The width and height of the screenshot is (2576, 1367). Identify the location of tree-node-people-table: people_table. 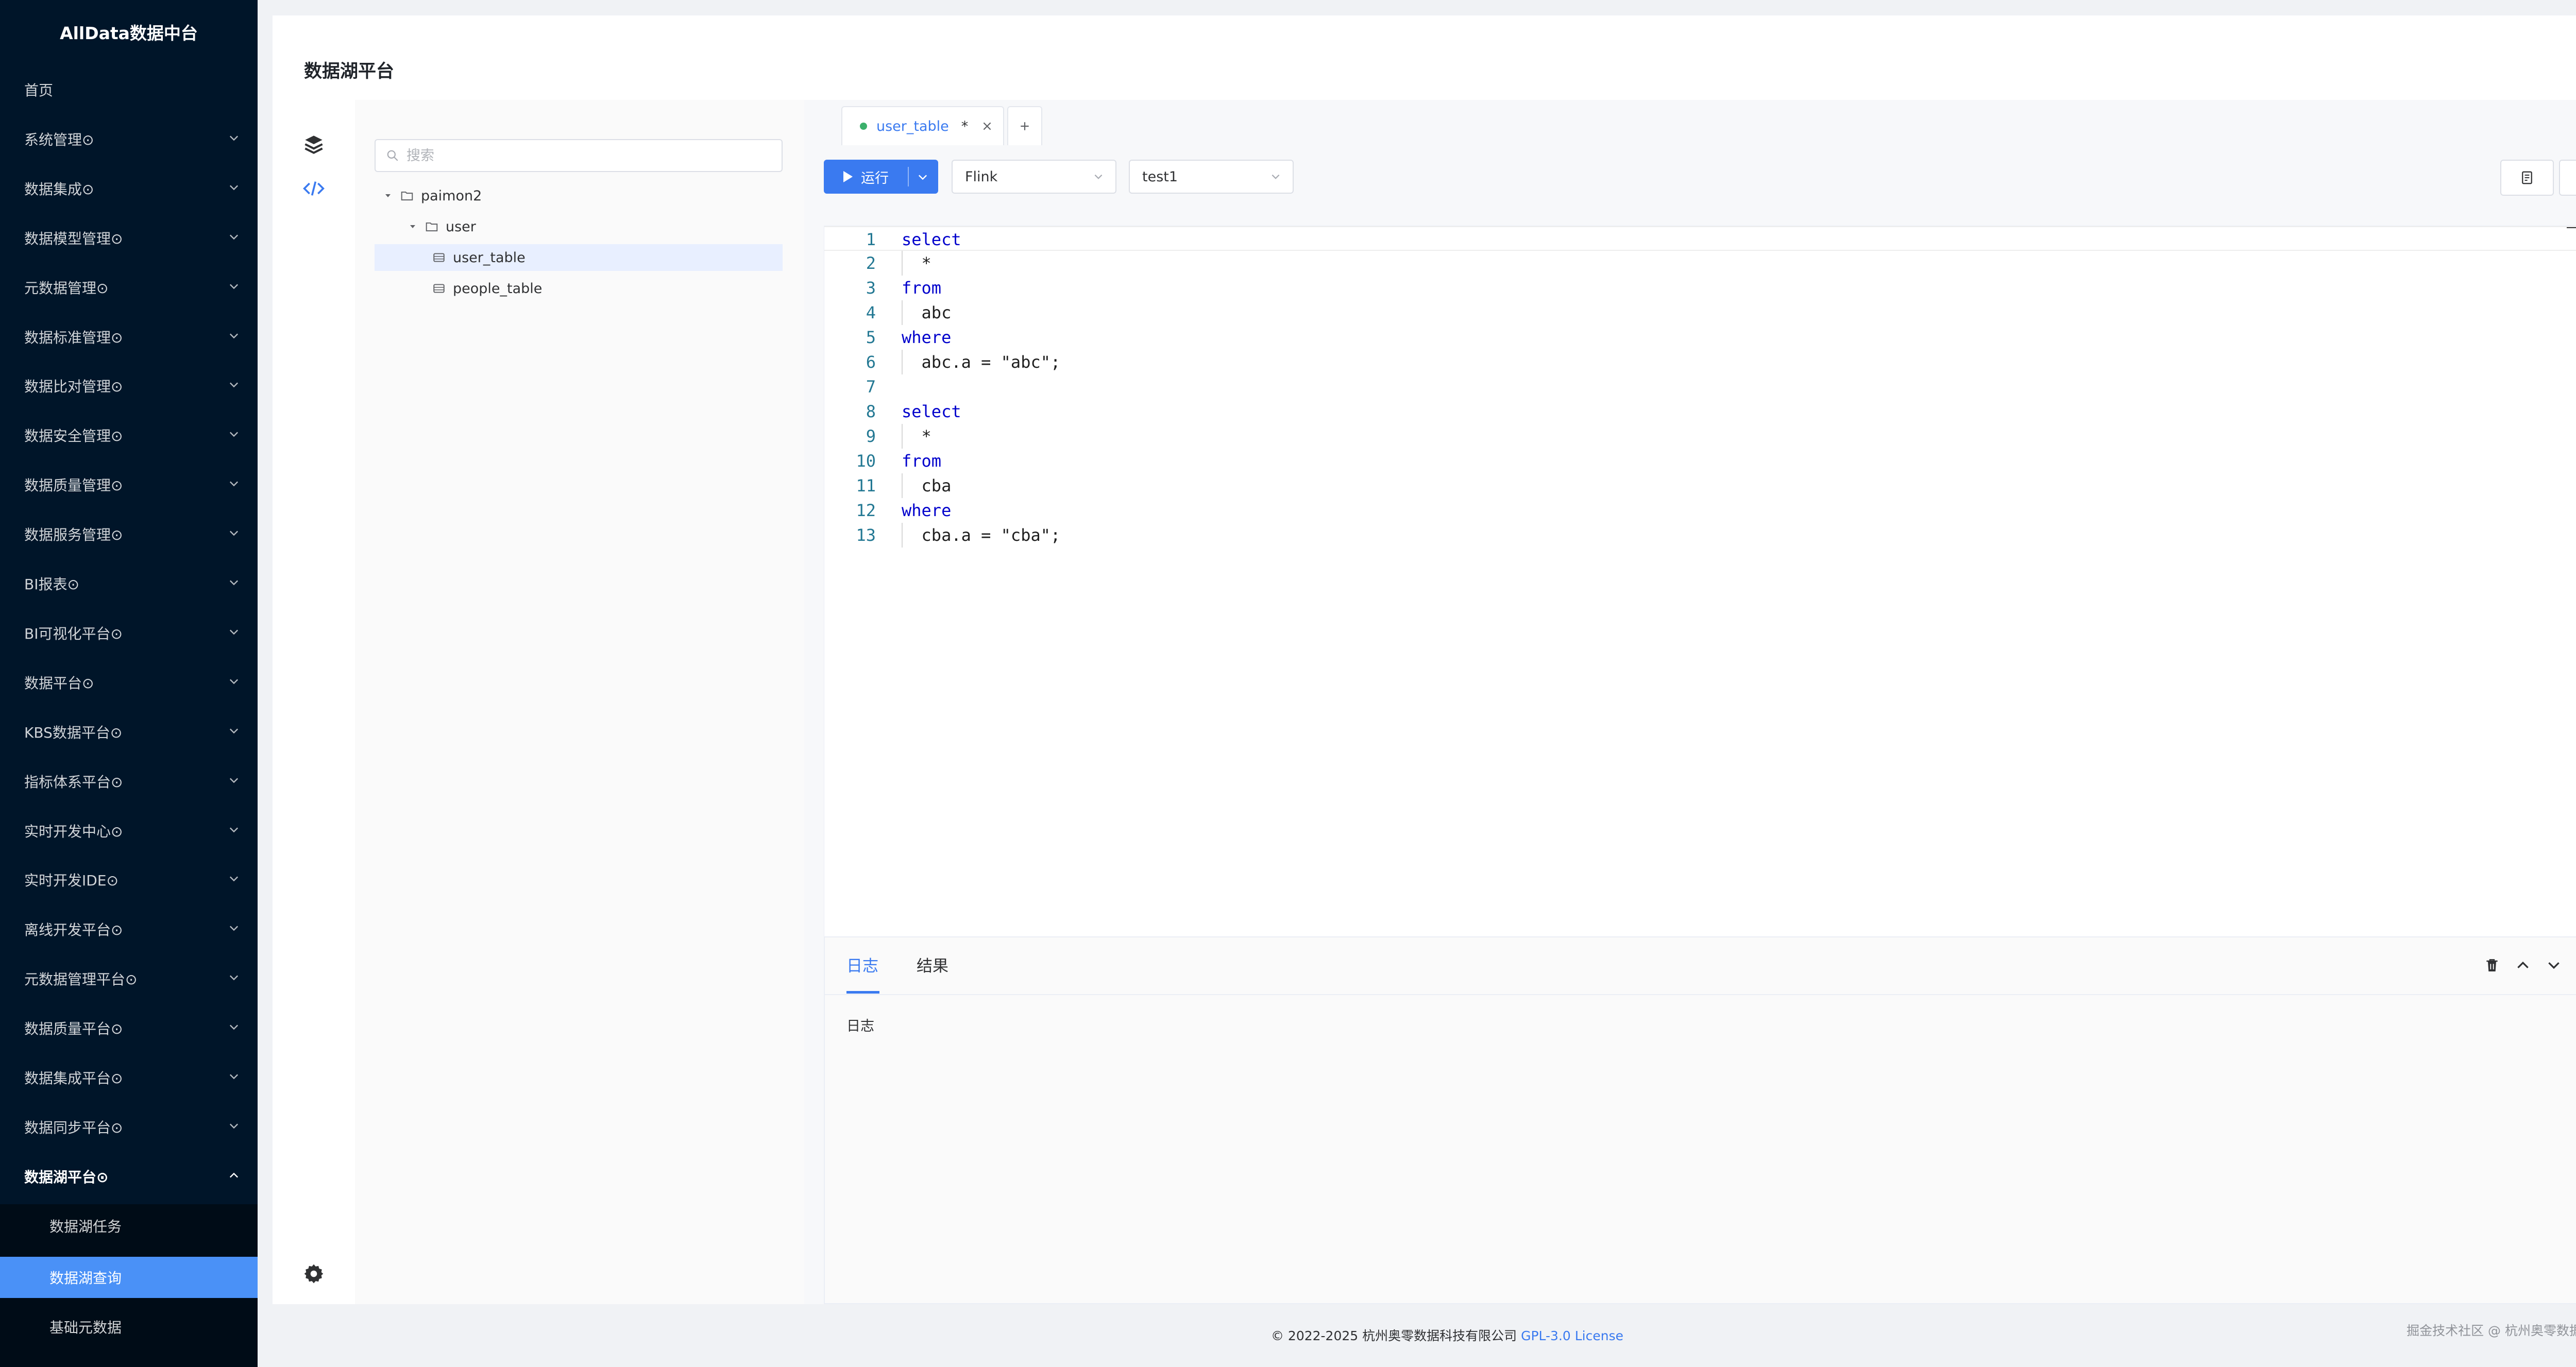
(579, 288).